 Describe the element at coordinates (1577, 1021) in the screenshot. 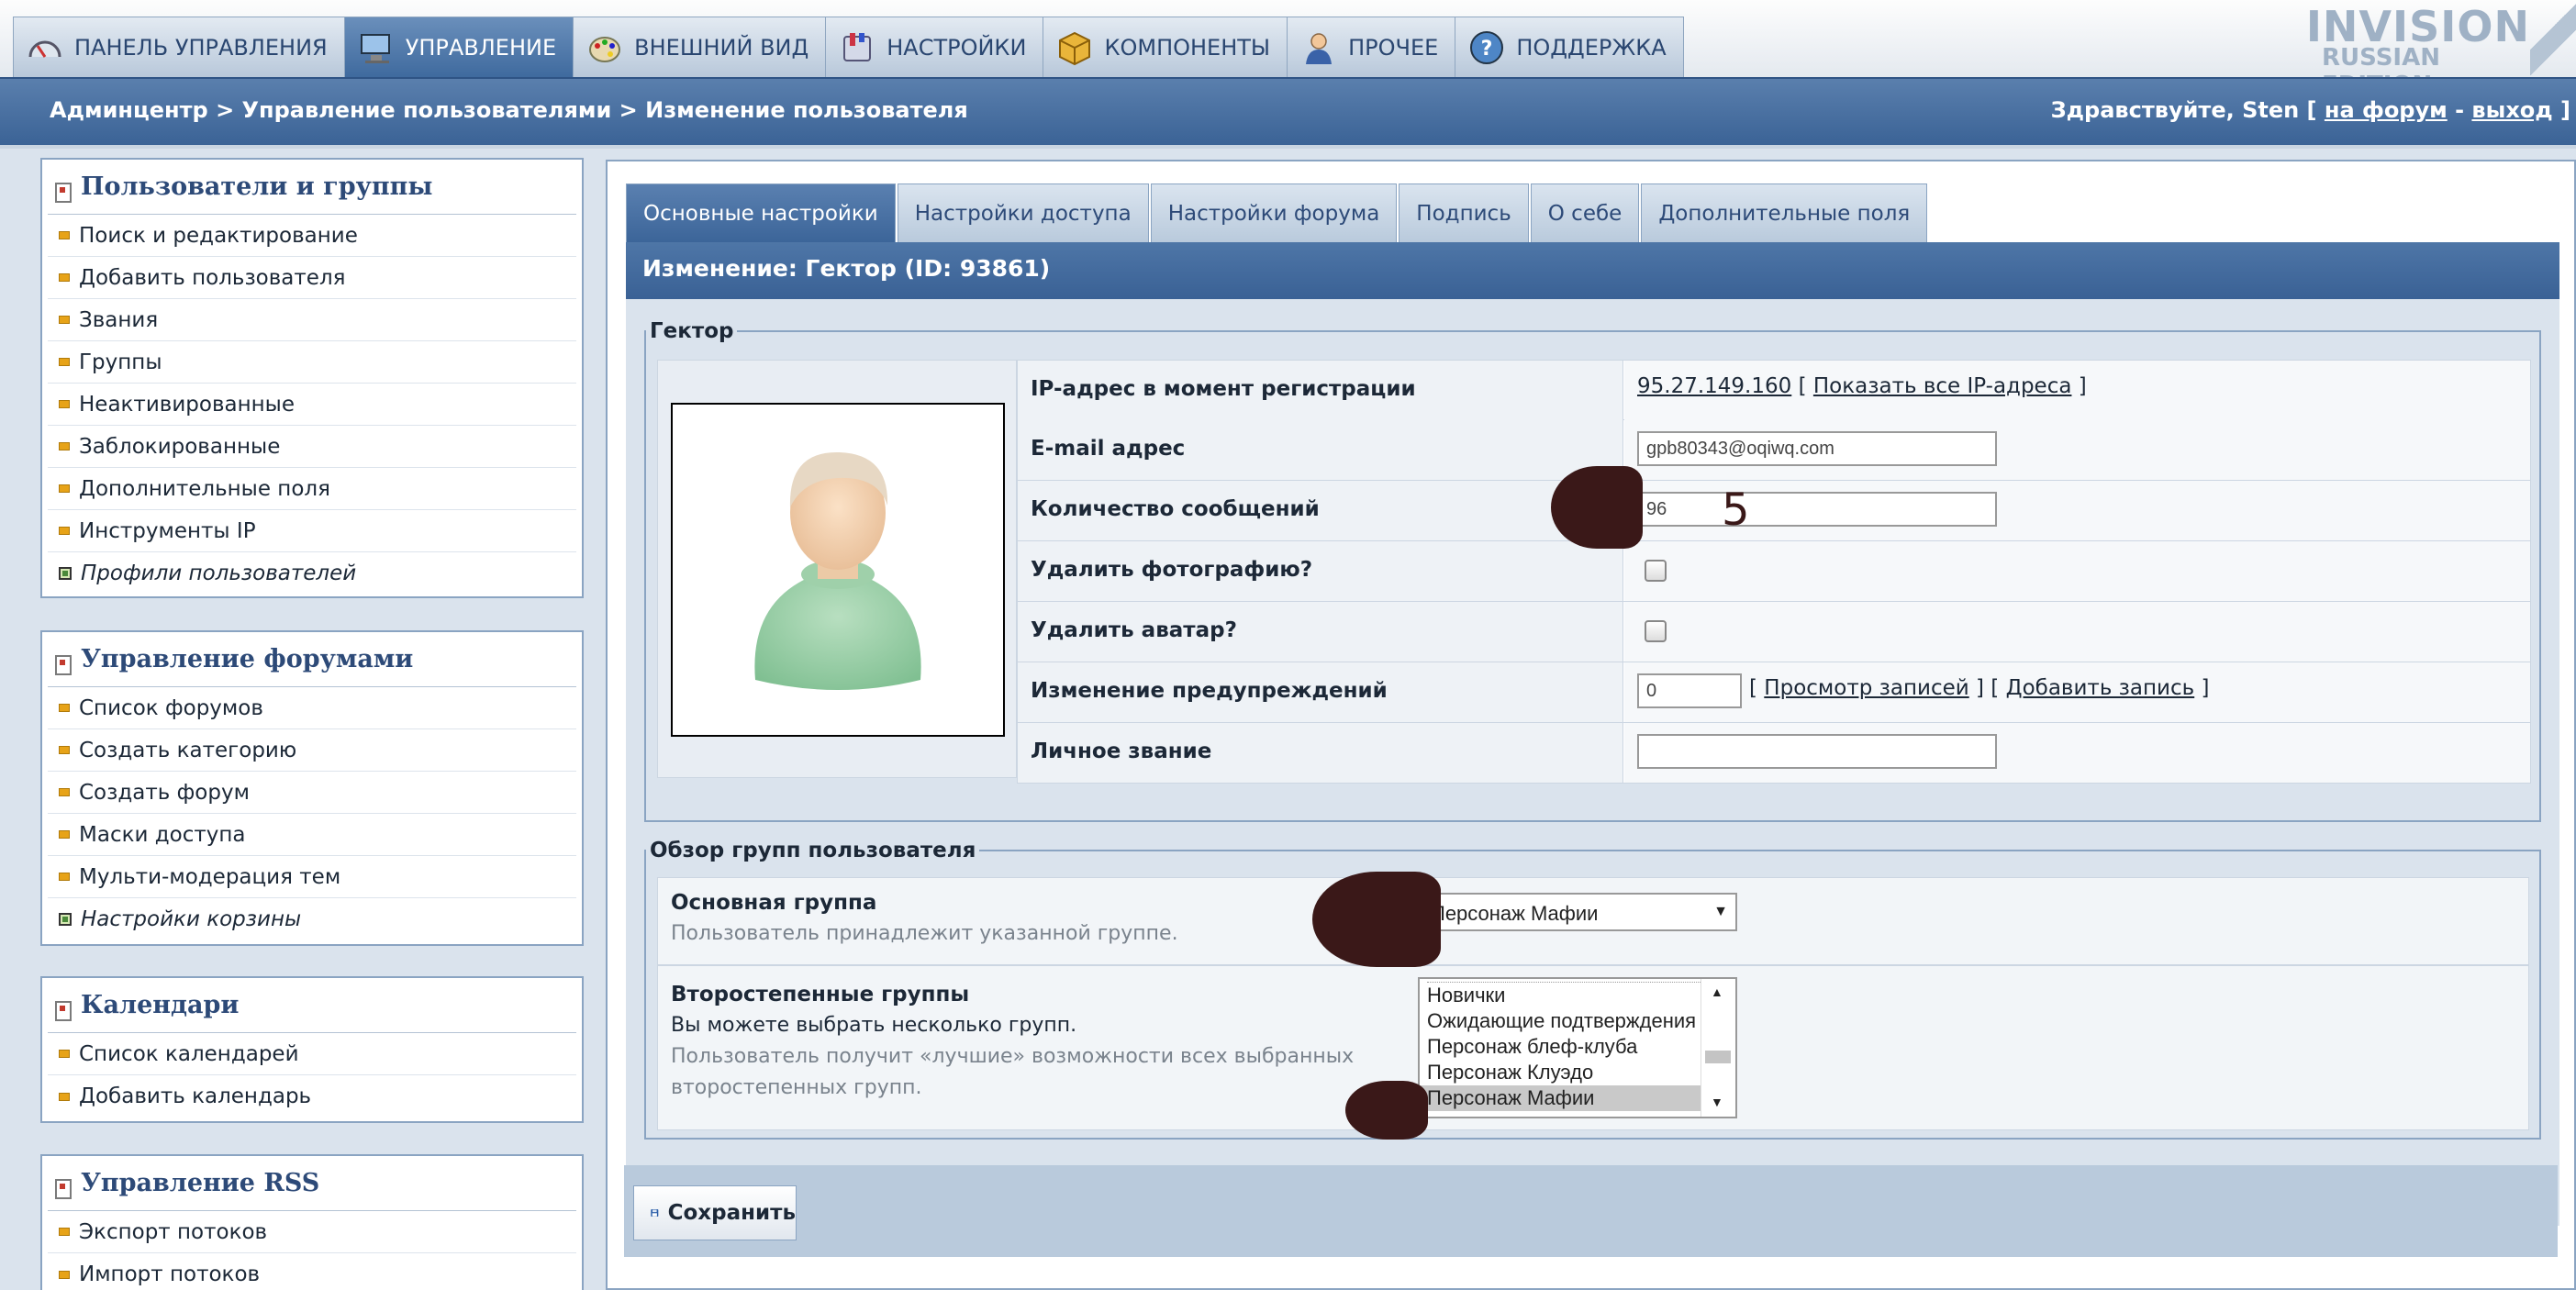

I see `group-option: Ожидающие подтверждения` at that location.